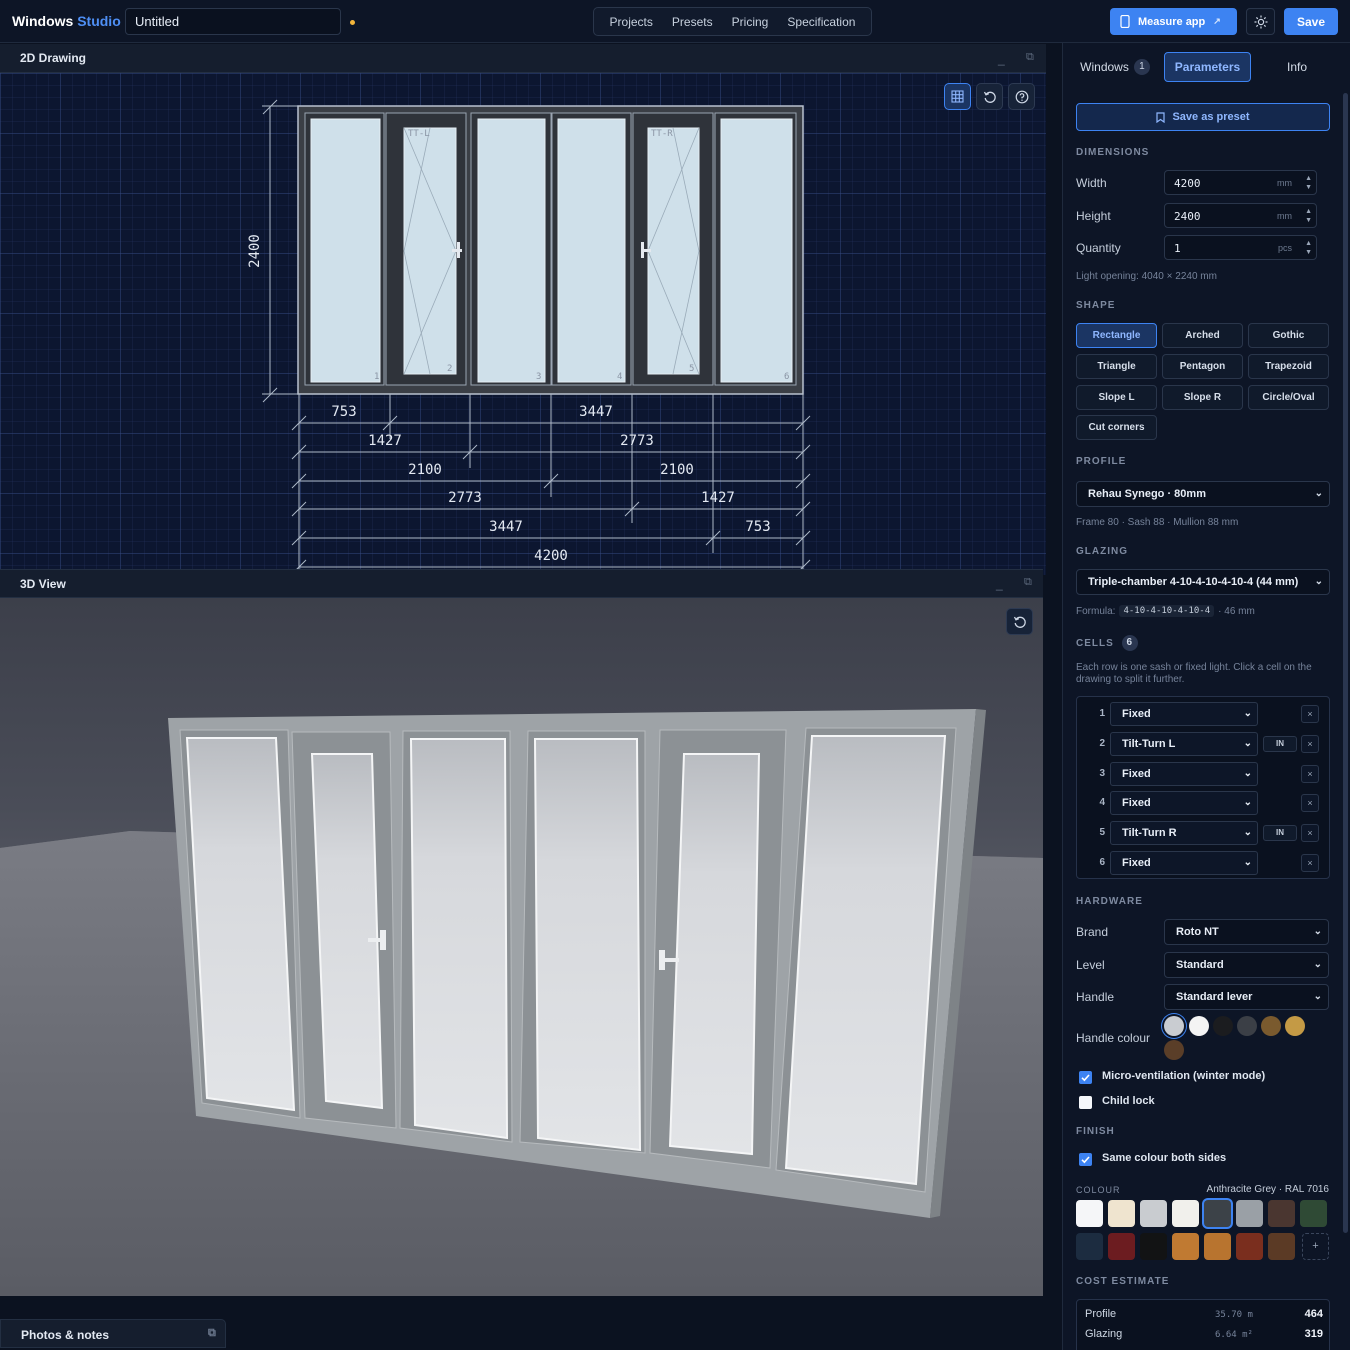 This screenshot has width=1350, height=1350. Describe the element at coordinates (692, 22) in the screenshot. I see `nav-presets: Presets` at that location.